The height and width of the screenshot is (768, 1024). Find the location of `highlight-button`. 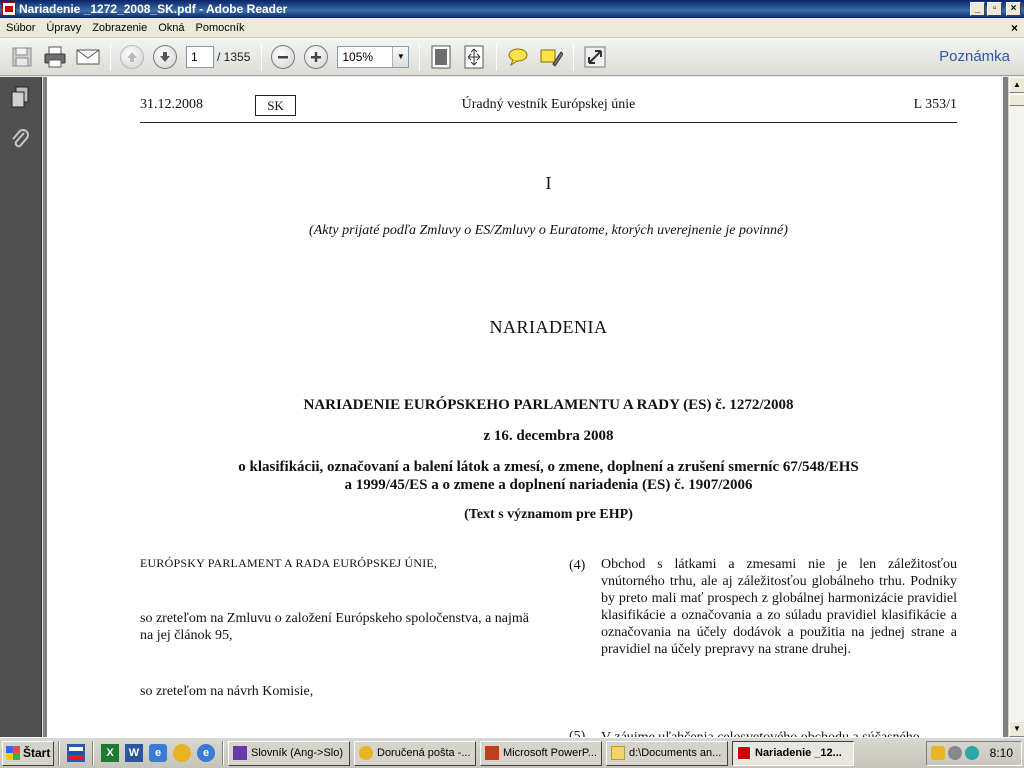

highlight-button is located at coordinates (551, 57).